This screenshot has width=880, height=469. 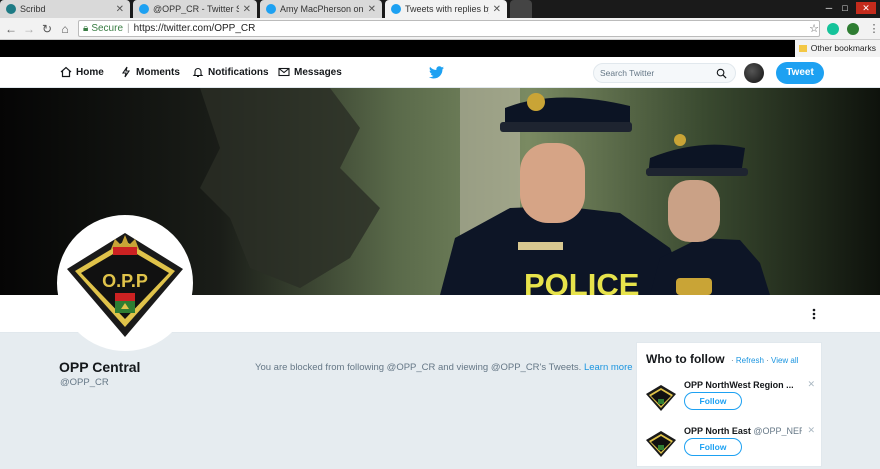 I want to click on search-icon, so click(x=721, y=73).